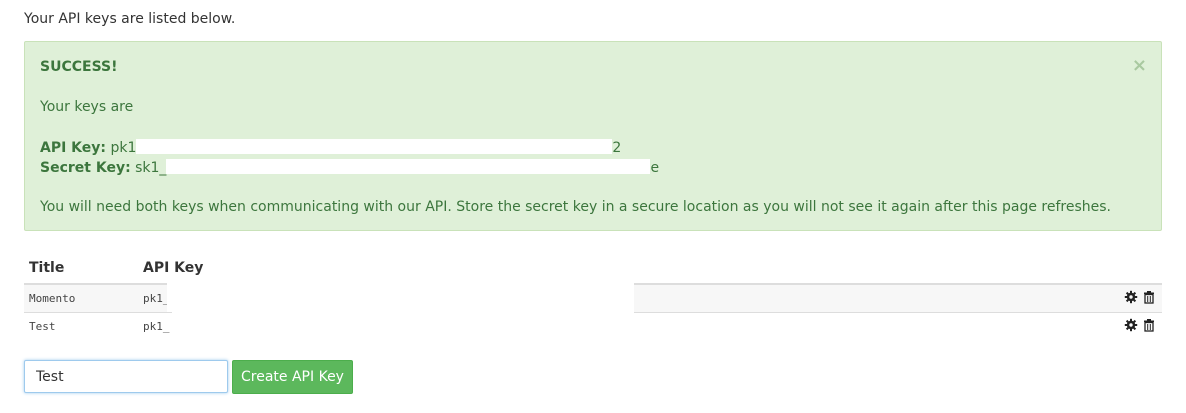  I want to click on alert-keys-intro: Your keys are, so click(87, 107).